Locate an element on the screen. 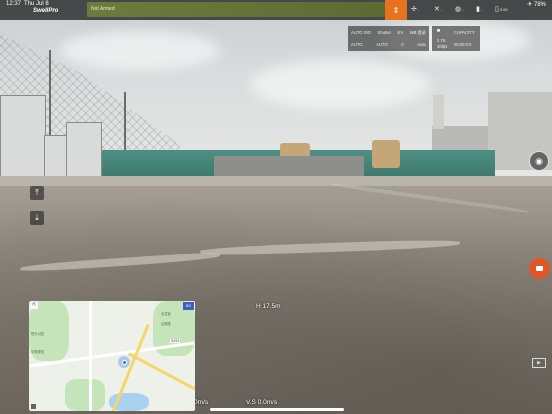 Image resolution: width=552 pixels, height=414 pixels. takeoff-button: ⤒ is located at coordinates (37, 193).